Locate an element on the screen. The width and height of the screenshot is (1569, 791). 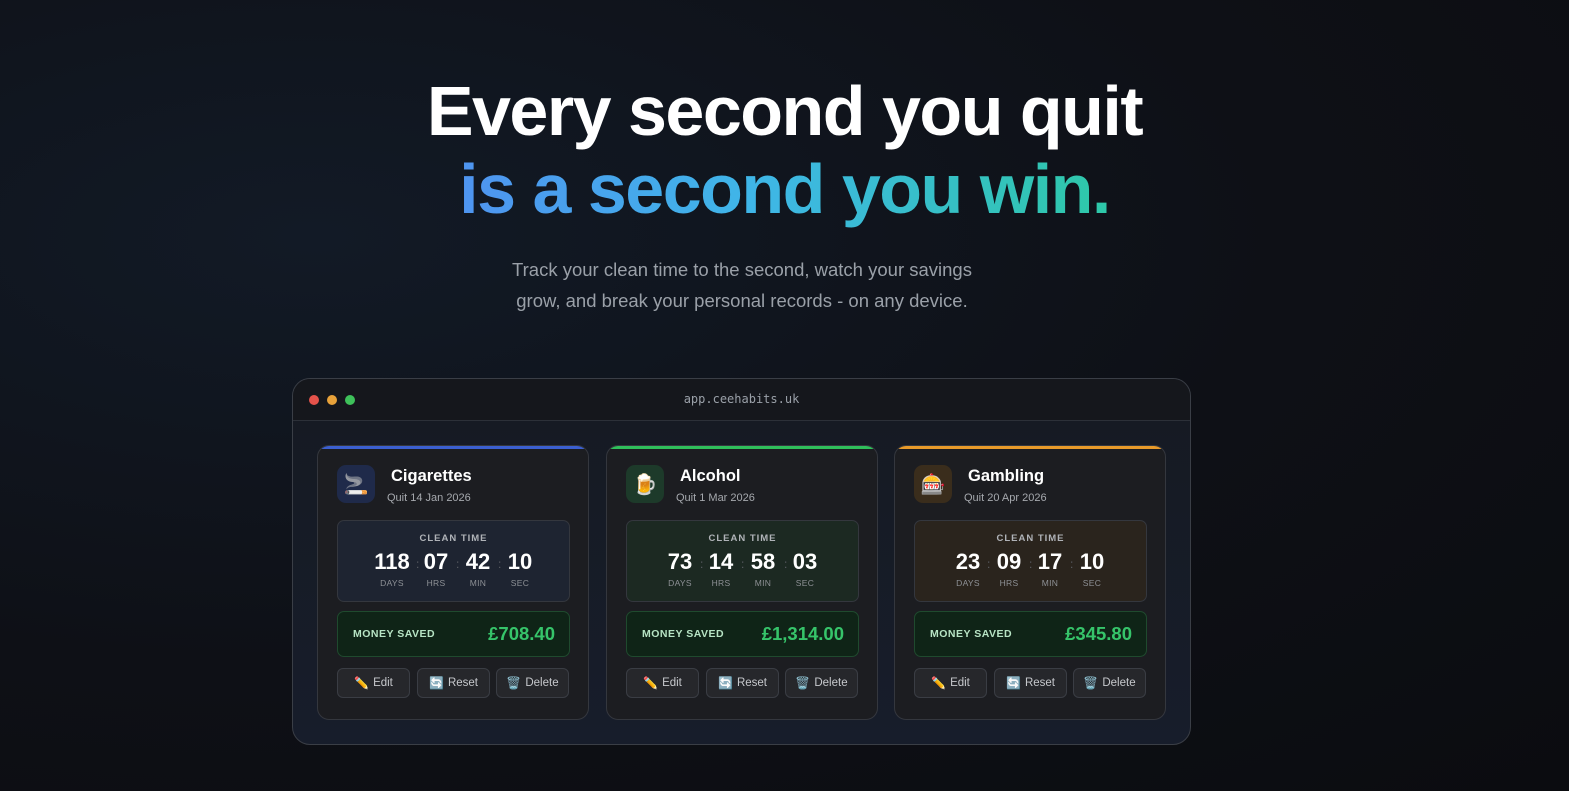
money-saved-panel: MONEY SAVED £345.80 is located at coordinates (1030, 634).